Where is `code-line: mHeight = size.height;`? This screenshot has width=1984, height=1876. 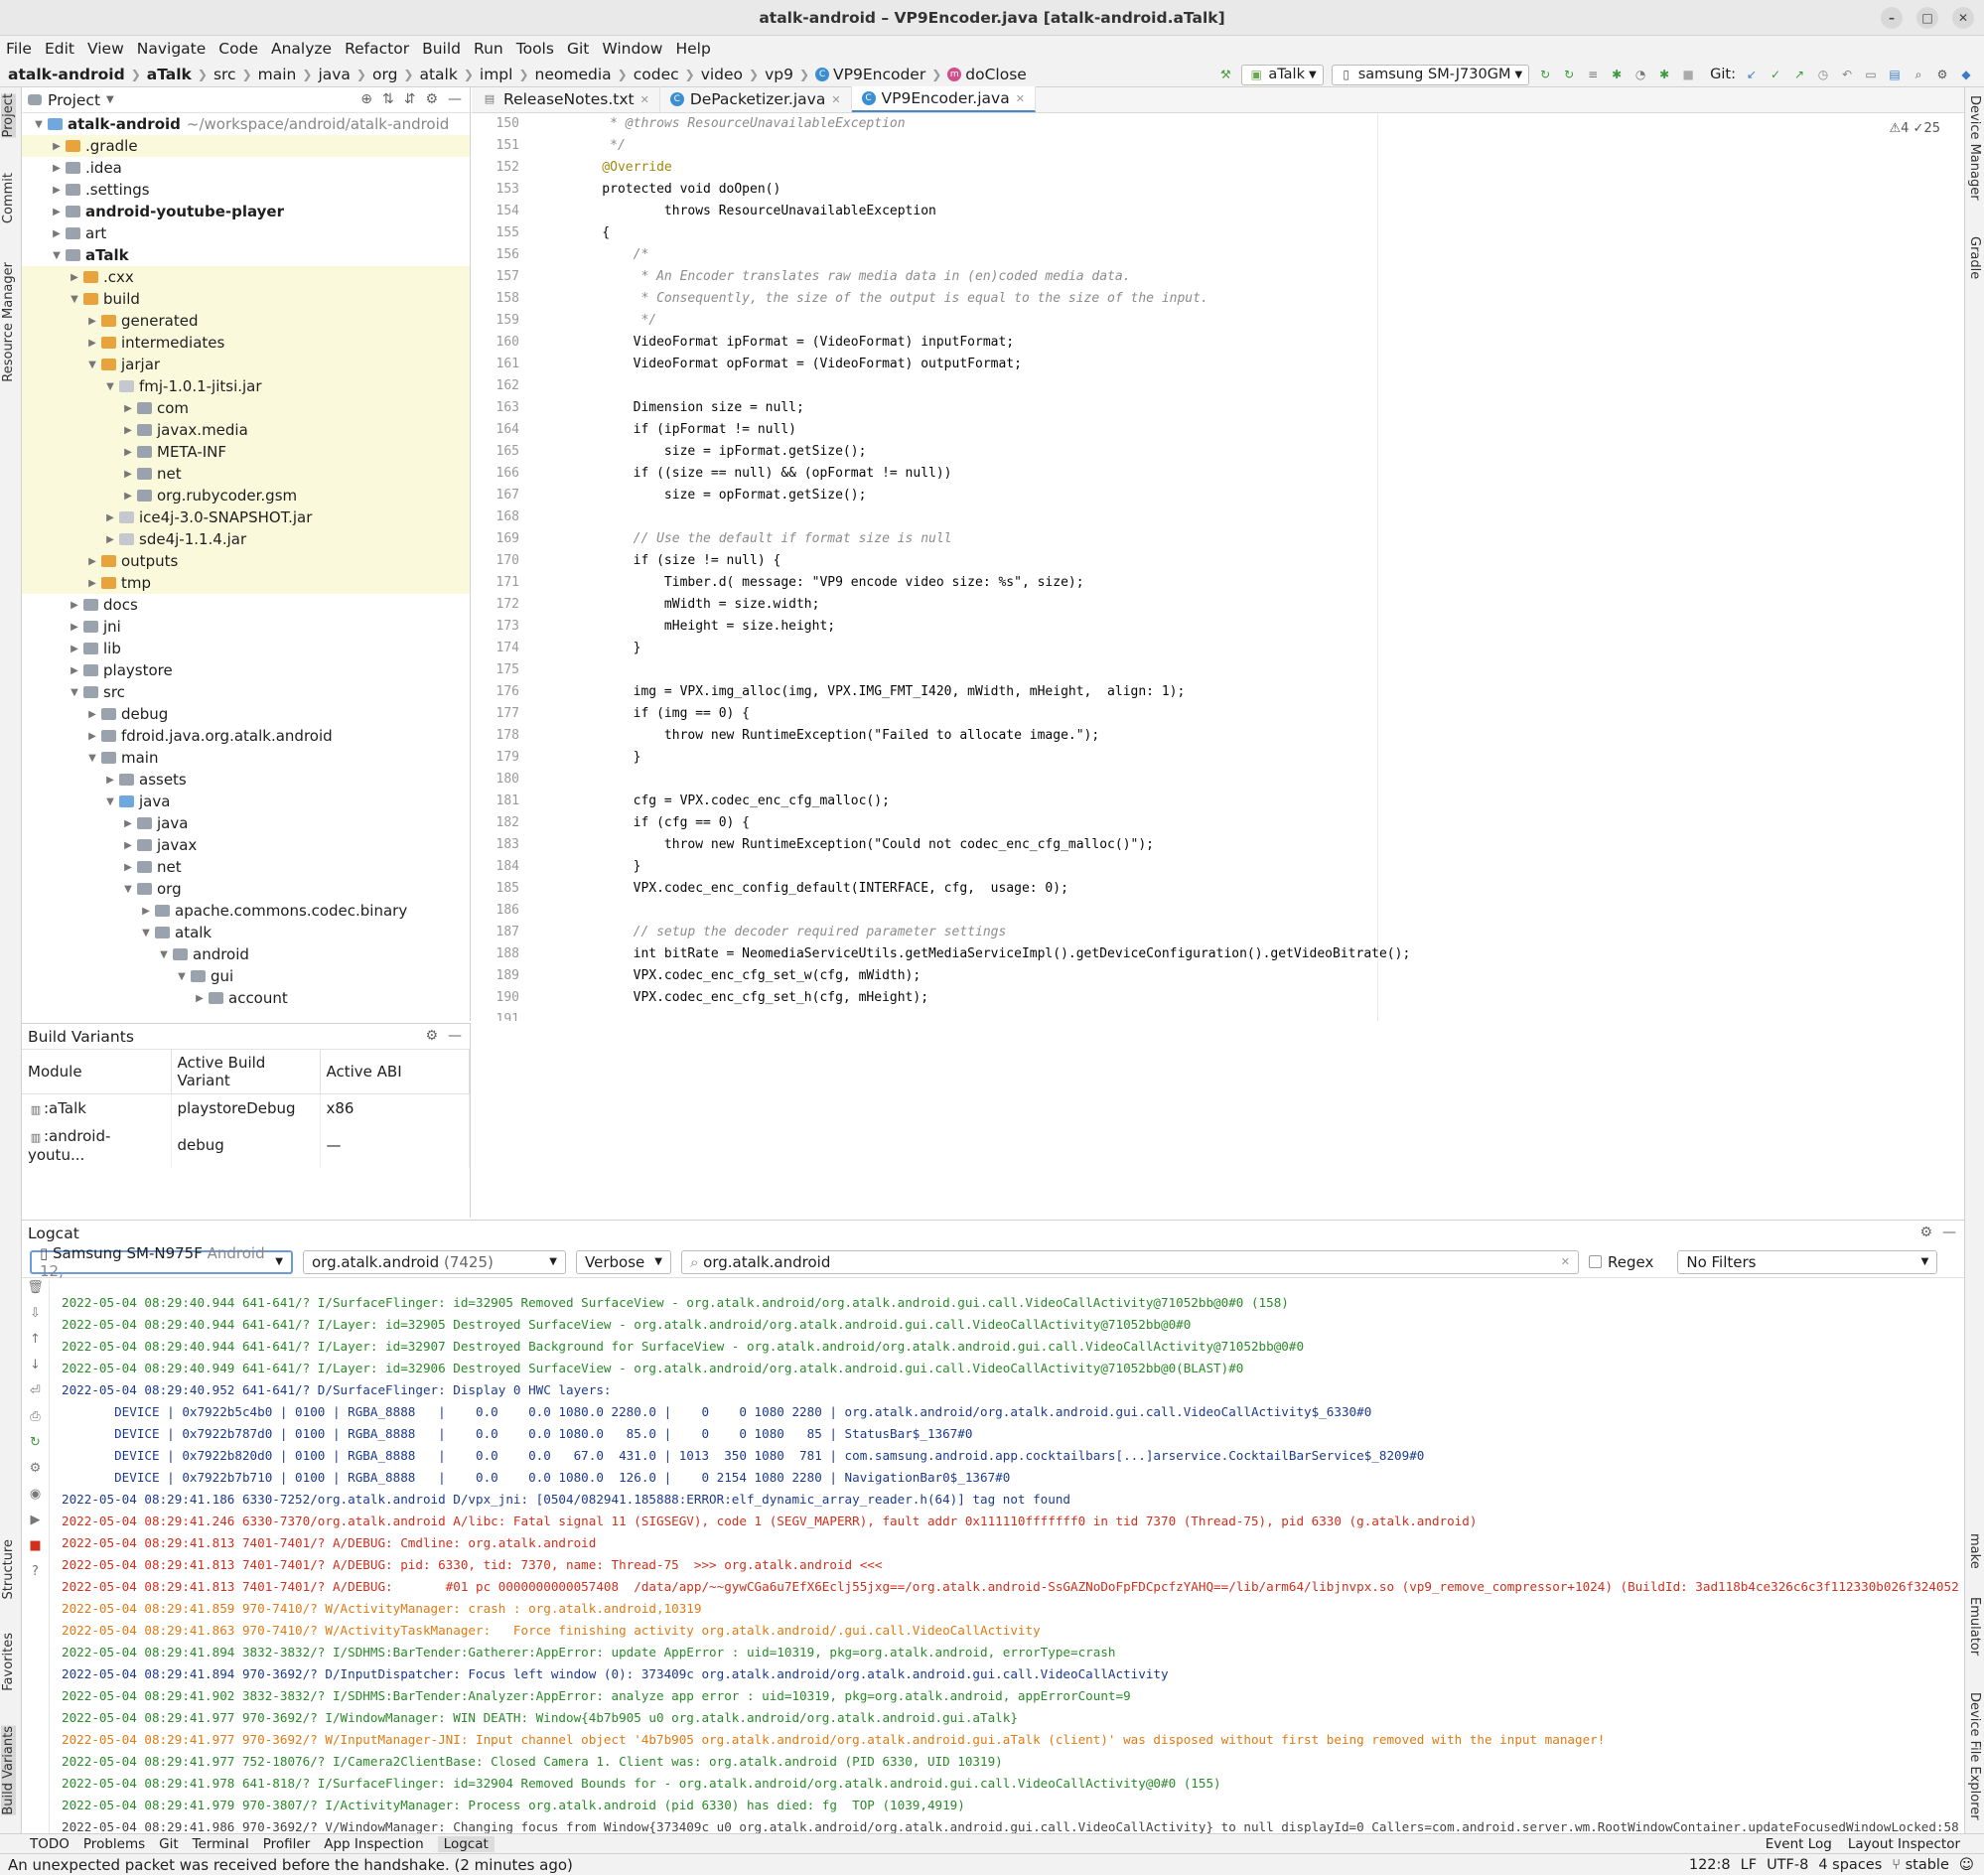 code-line: mHeight = size.height; is located at coordinates (1207, 627).